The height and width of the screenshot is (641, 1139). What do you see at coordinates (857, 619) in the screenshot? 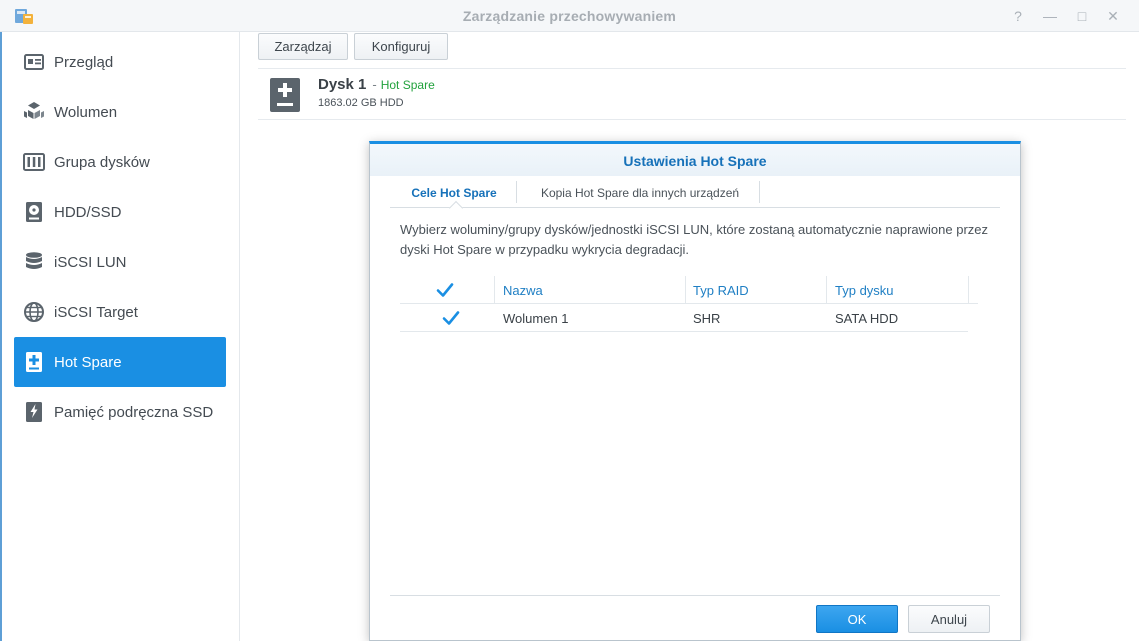
I see `ok-button: OK` at bounding box center [857, 619].